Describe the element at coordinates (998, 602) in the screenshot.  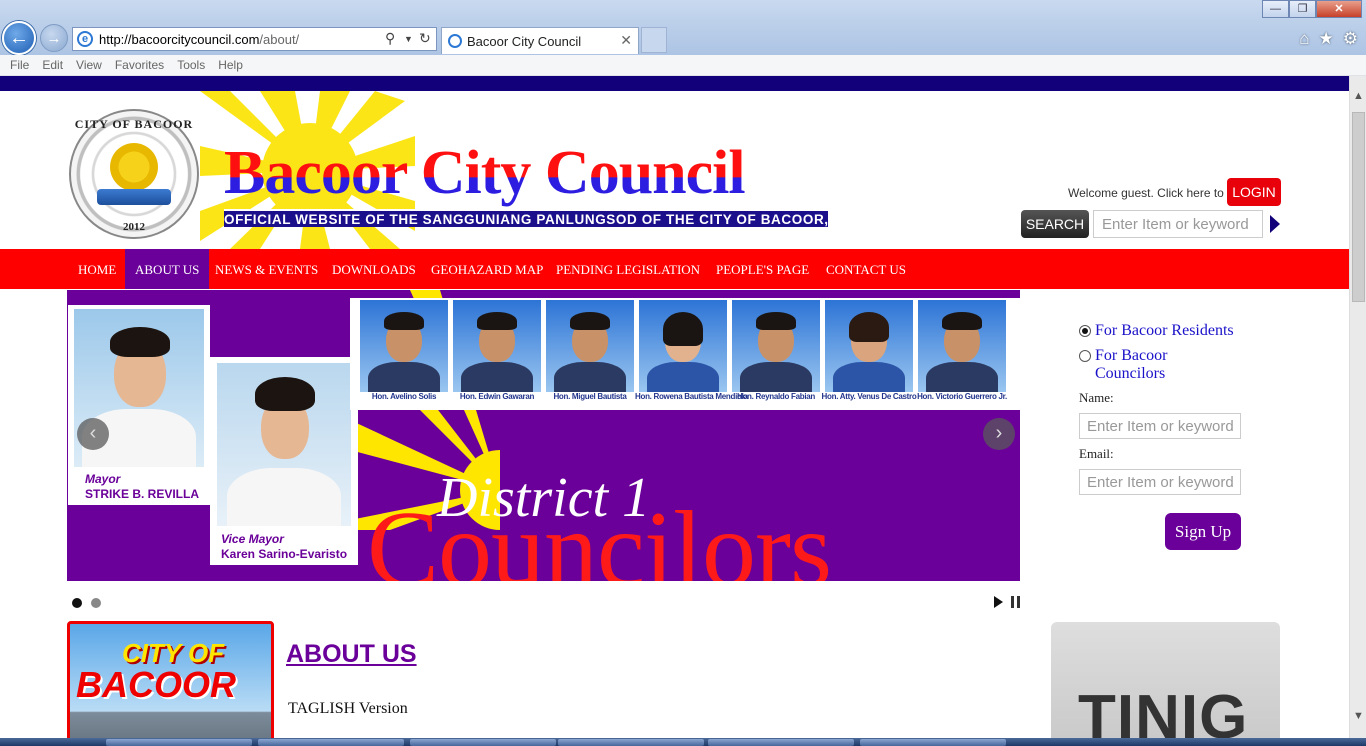
I see `play-icon` at that location.